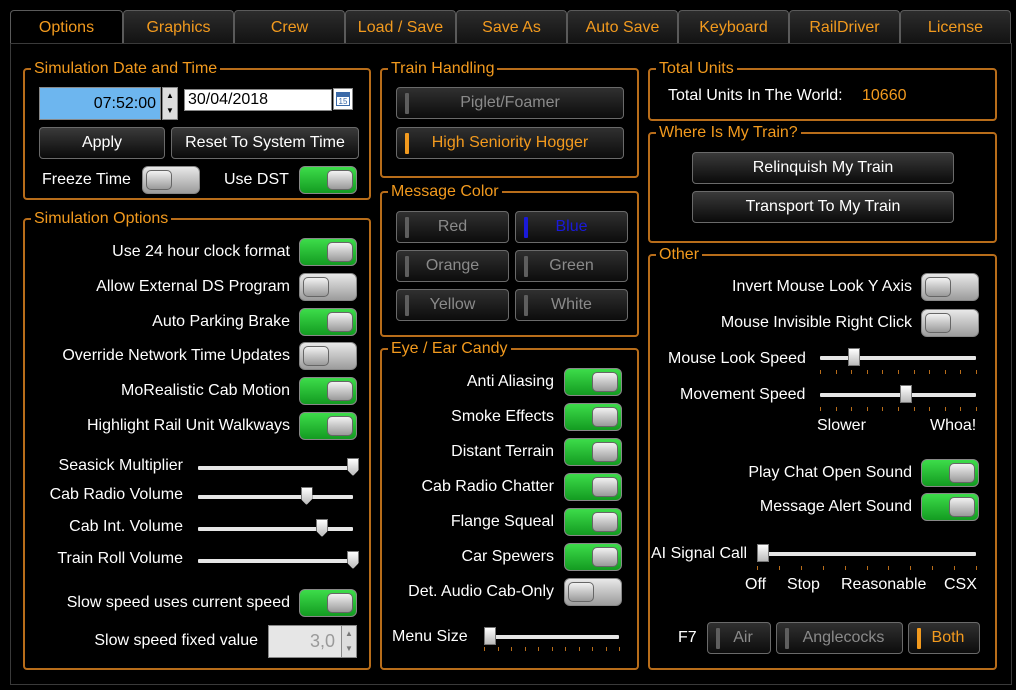 The height and width of the screenshot is (690, 1016). What do you see at coordinates (126, 69) in the screenshot?
I see `date-time-title: Simulation Date and Time` at bounding box center [126, 69].